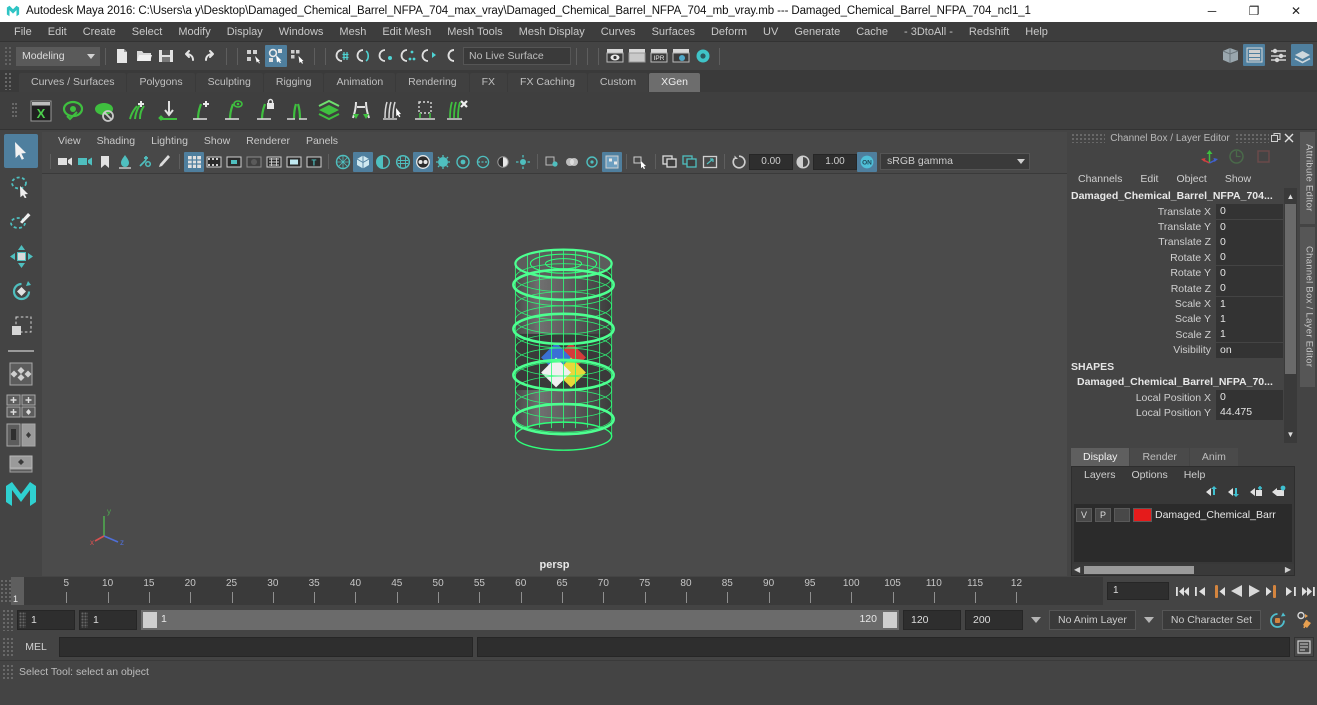 The image size is (1317, 705). I want to click on menu-help: Help, so click(1036, 32).